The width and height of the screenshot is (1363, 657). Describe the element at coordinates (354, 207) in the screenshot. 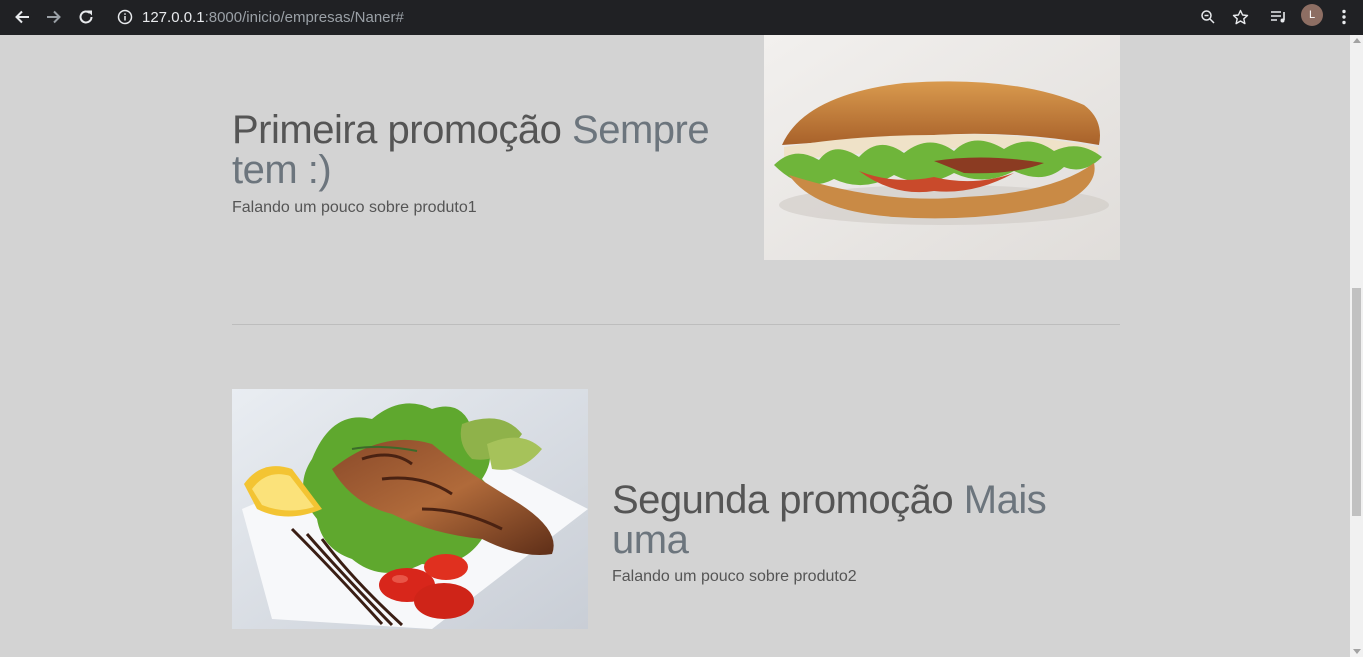

I see `featurette-lead-1: Falando um pouco sobre produto1` at that location.